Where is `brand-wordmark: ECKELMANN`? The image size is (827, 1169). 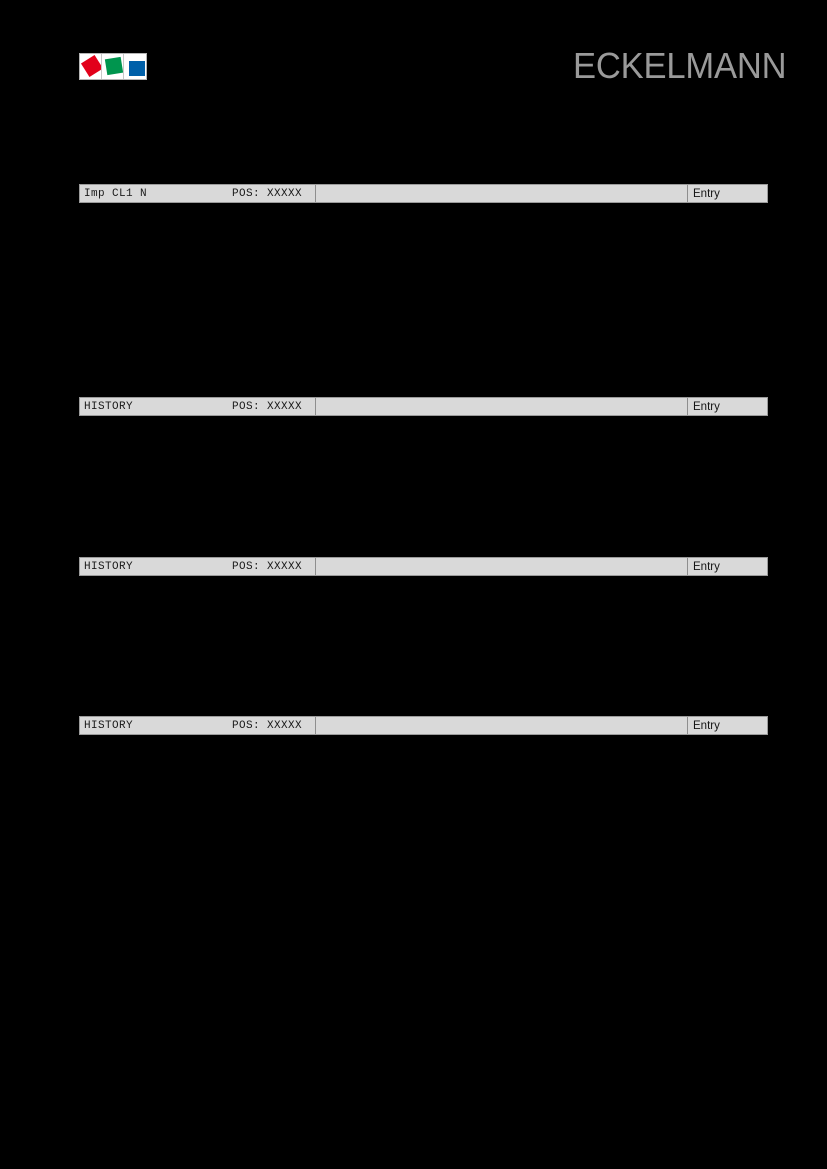
brand-wordmark: ECKELMANN is located at coordinates (680, 65).